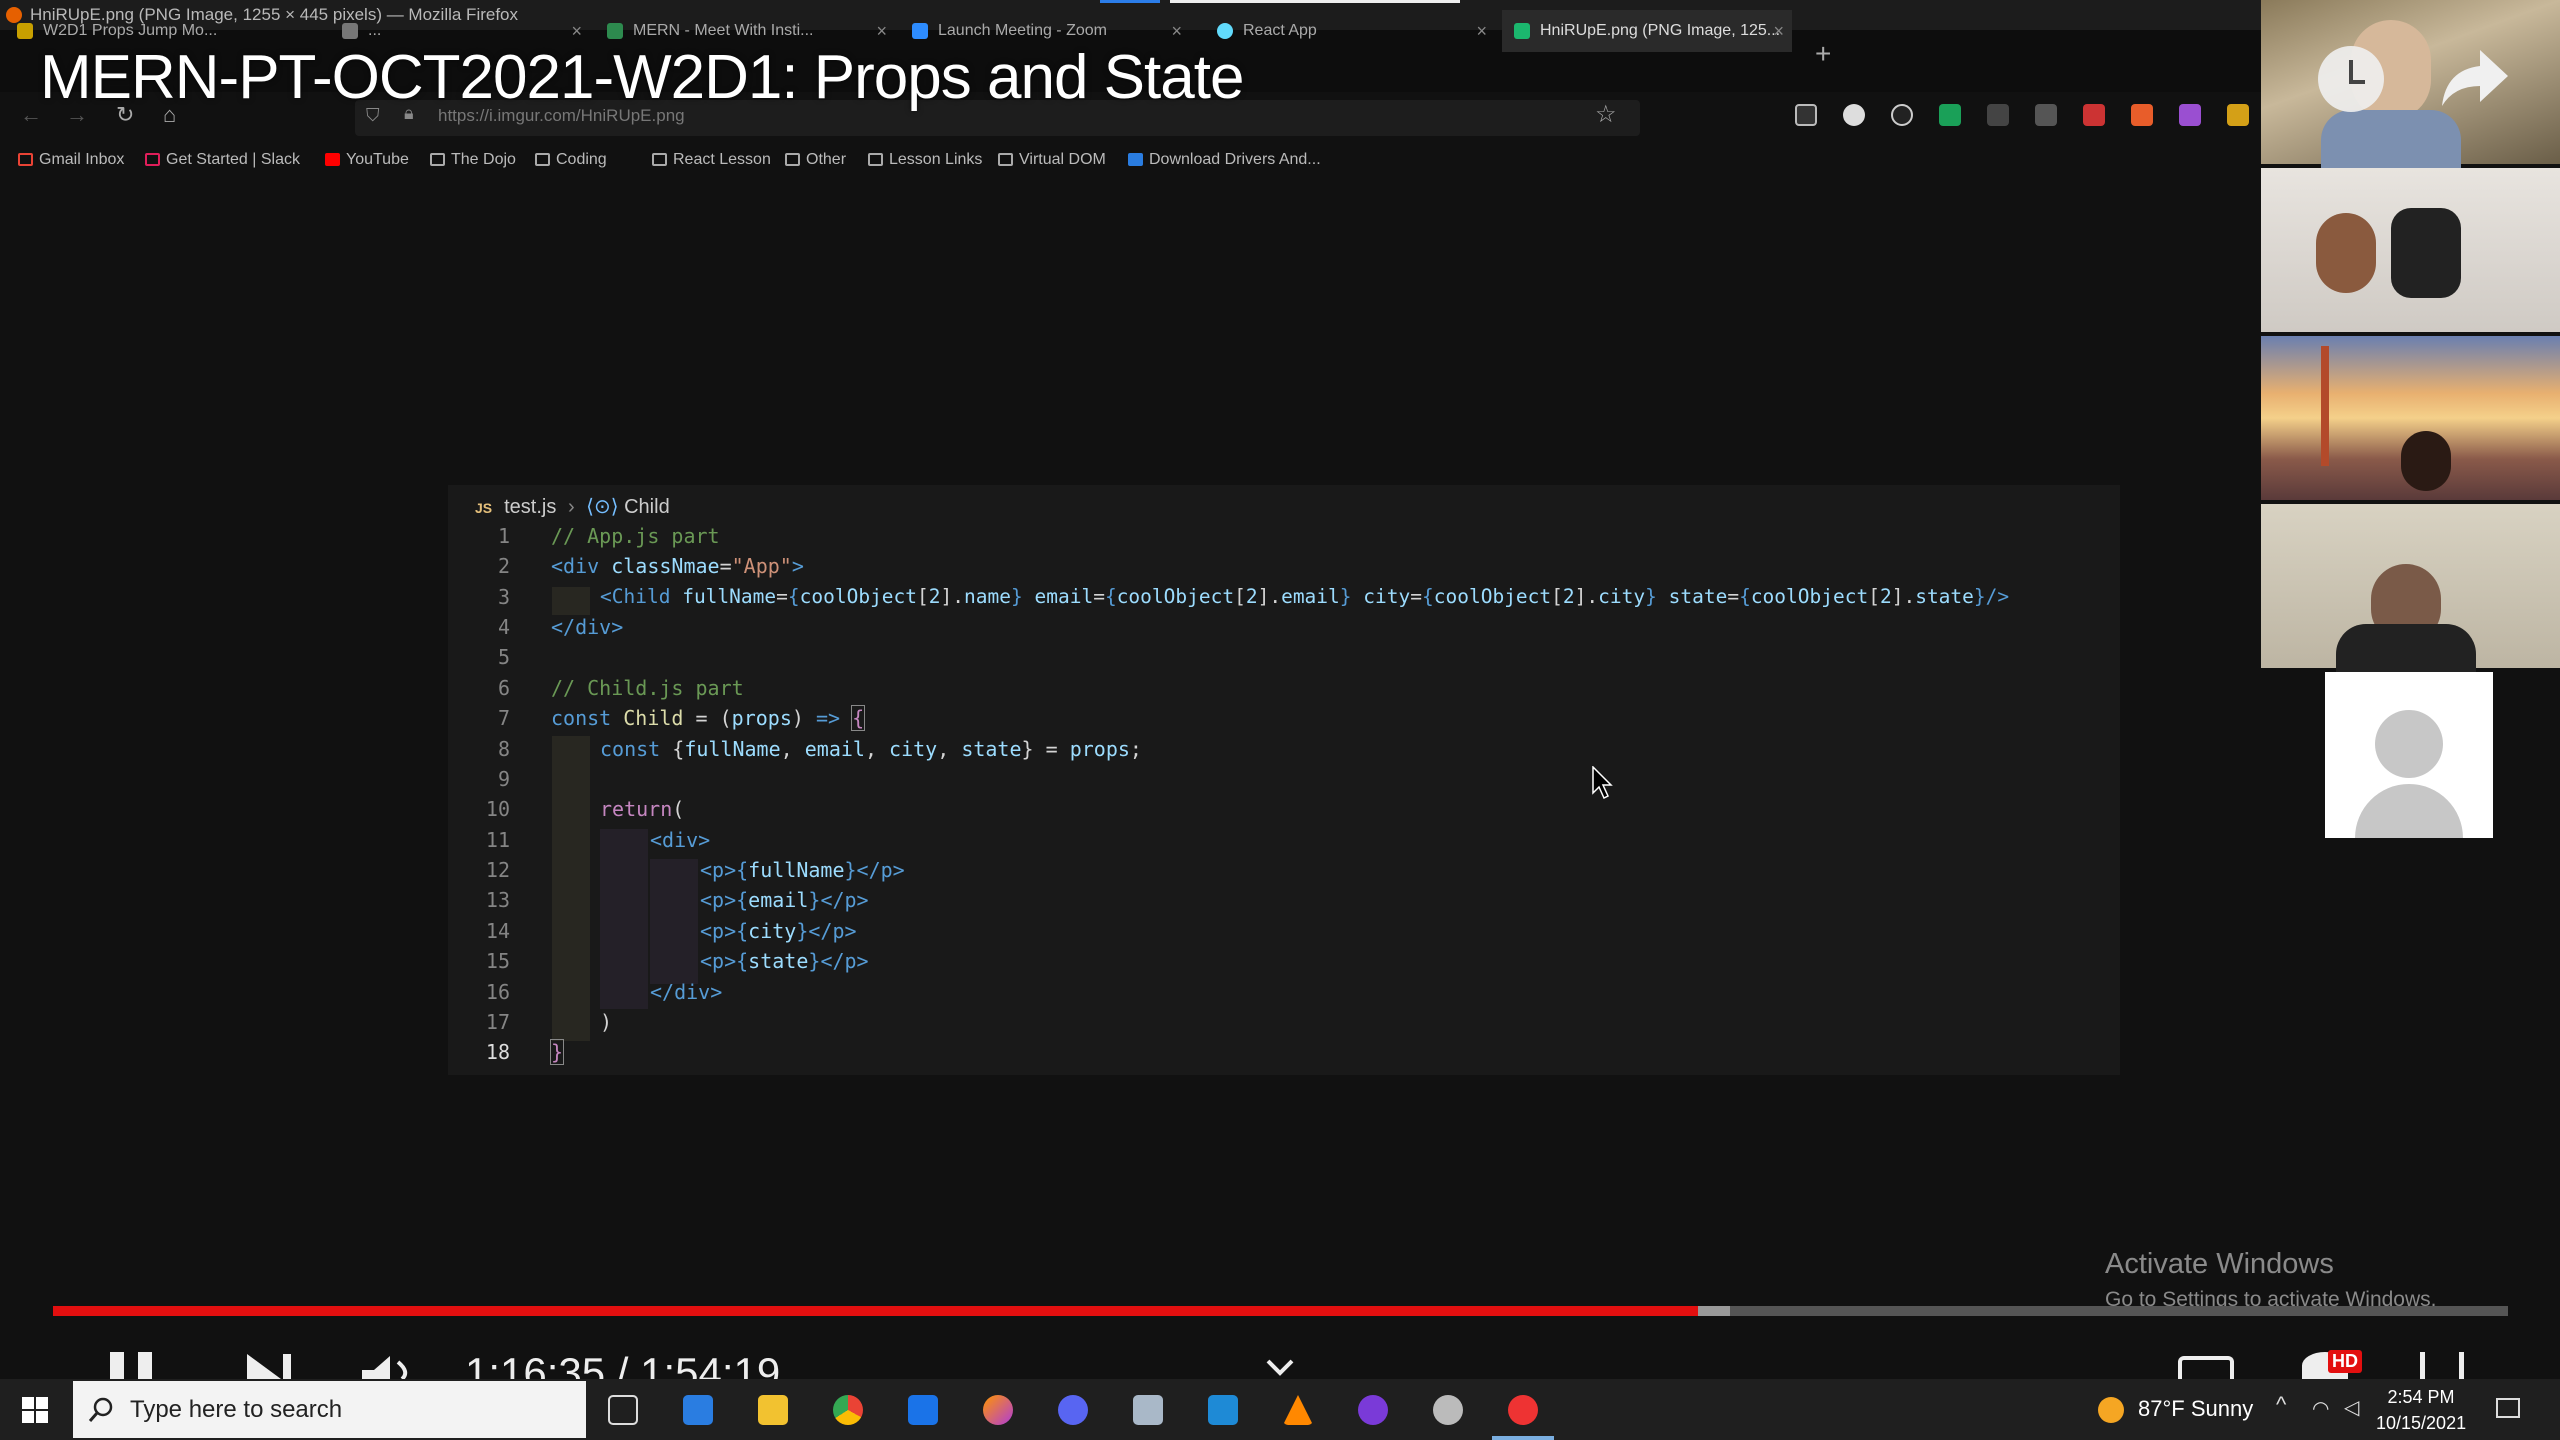 This screenshot has height=1440, width=2560. Describe the element at coordinates (1806, 115) in the screenshot. I see `pocket-icon` at that location.